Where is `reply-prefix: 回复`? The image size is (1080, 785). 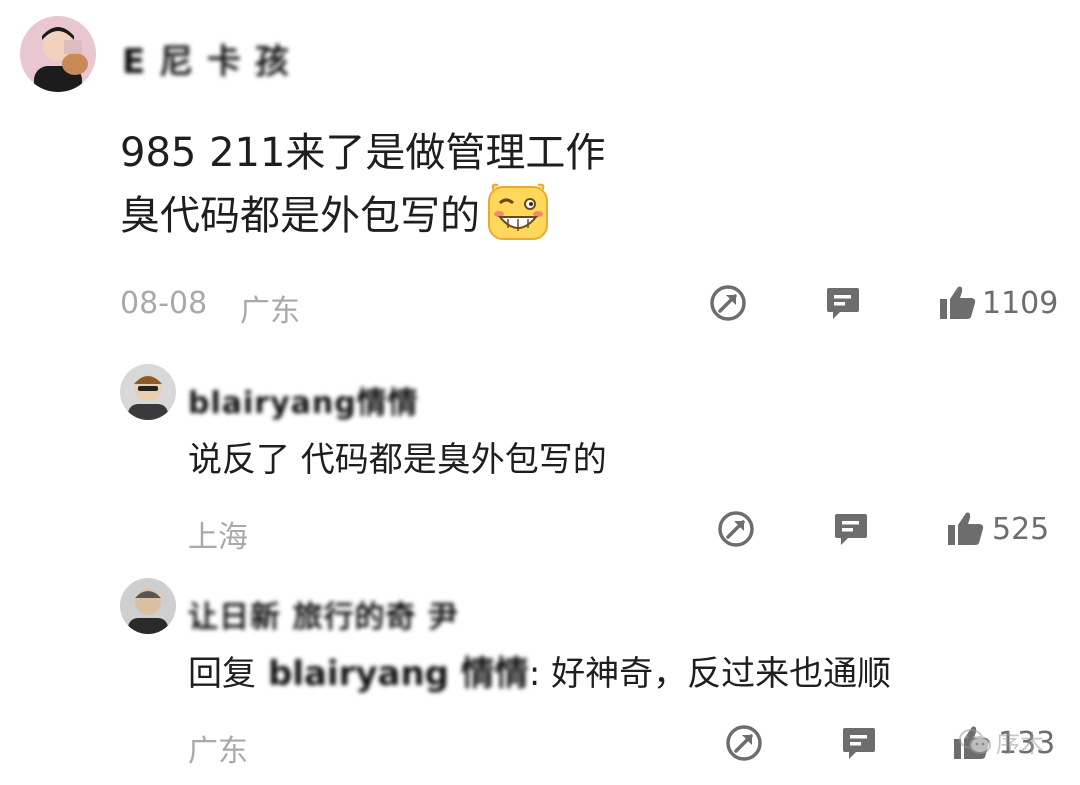 reply-prefix: 回复 is located at coordinates (222, 674).